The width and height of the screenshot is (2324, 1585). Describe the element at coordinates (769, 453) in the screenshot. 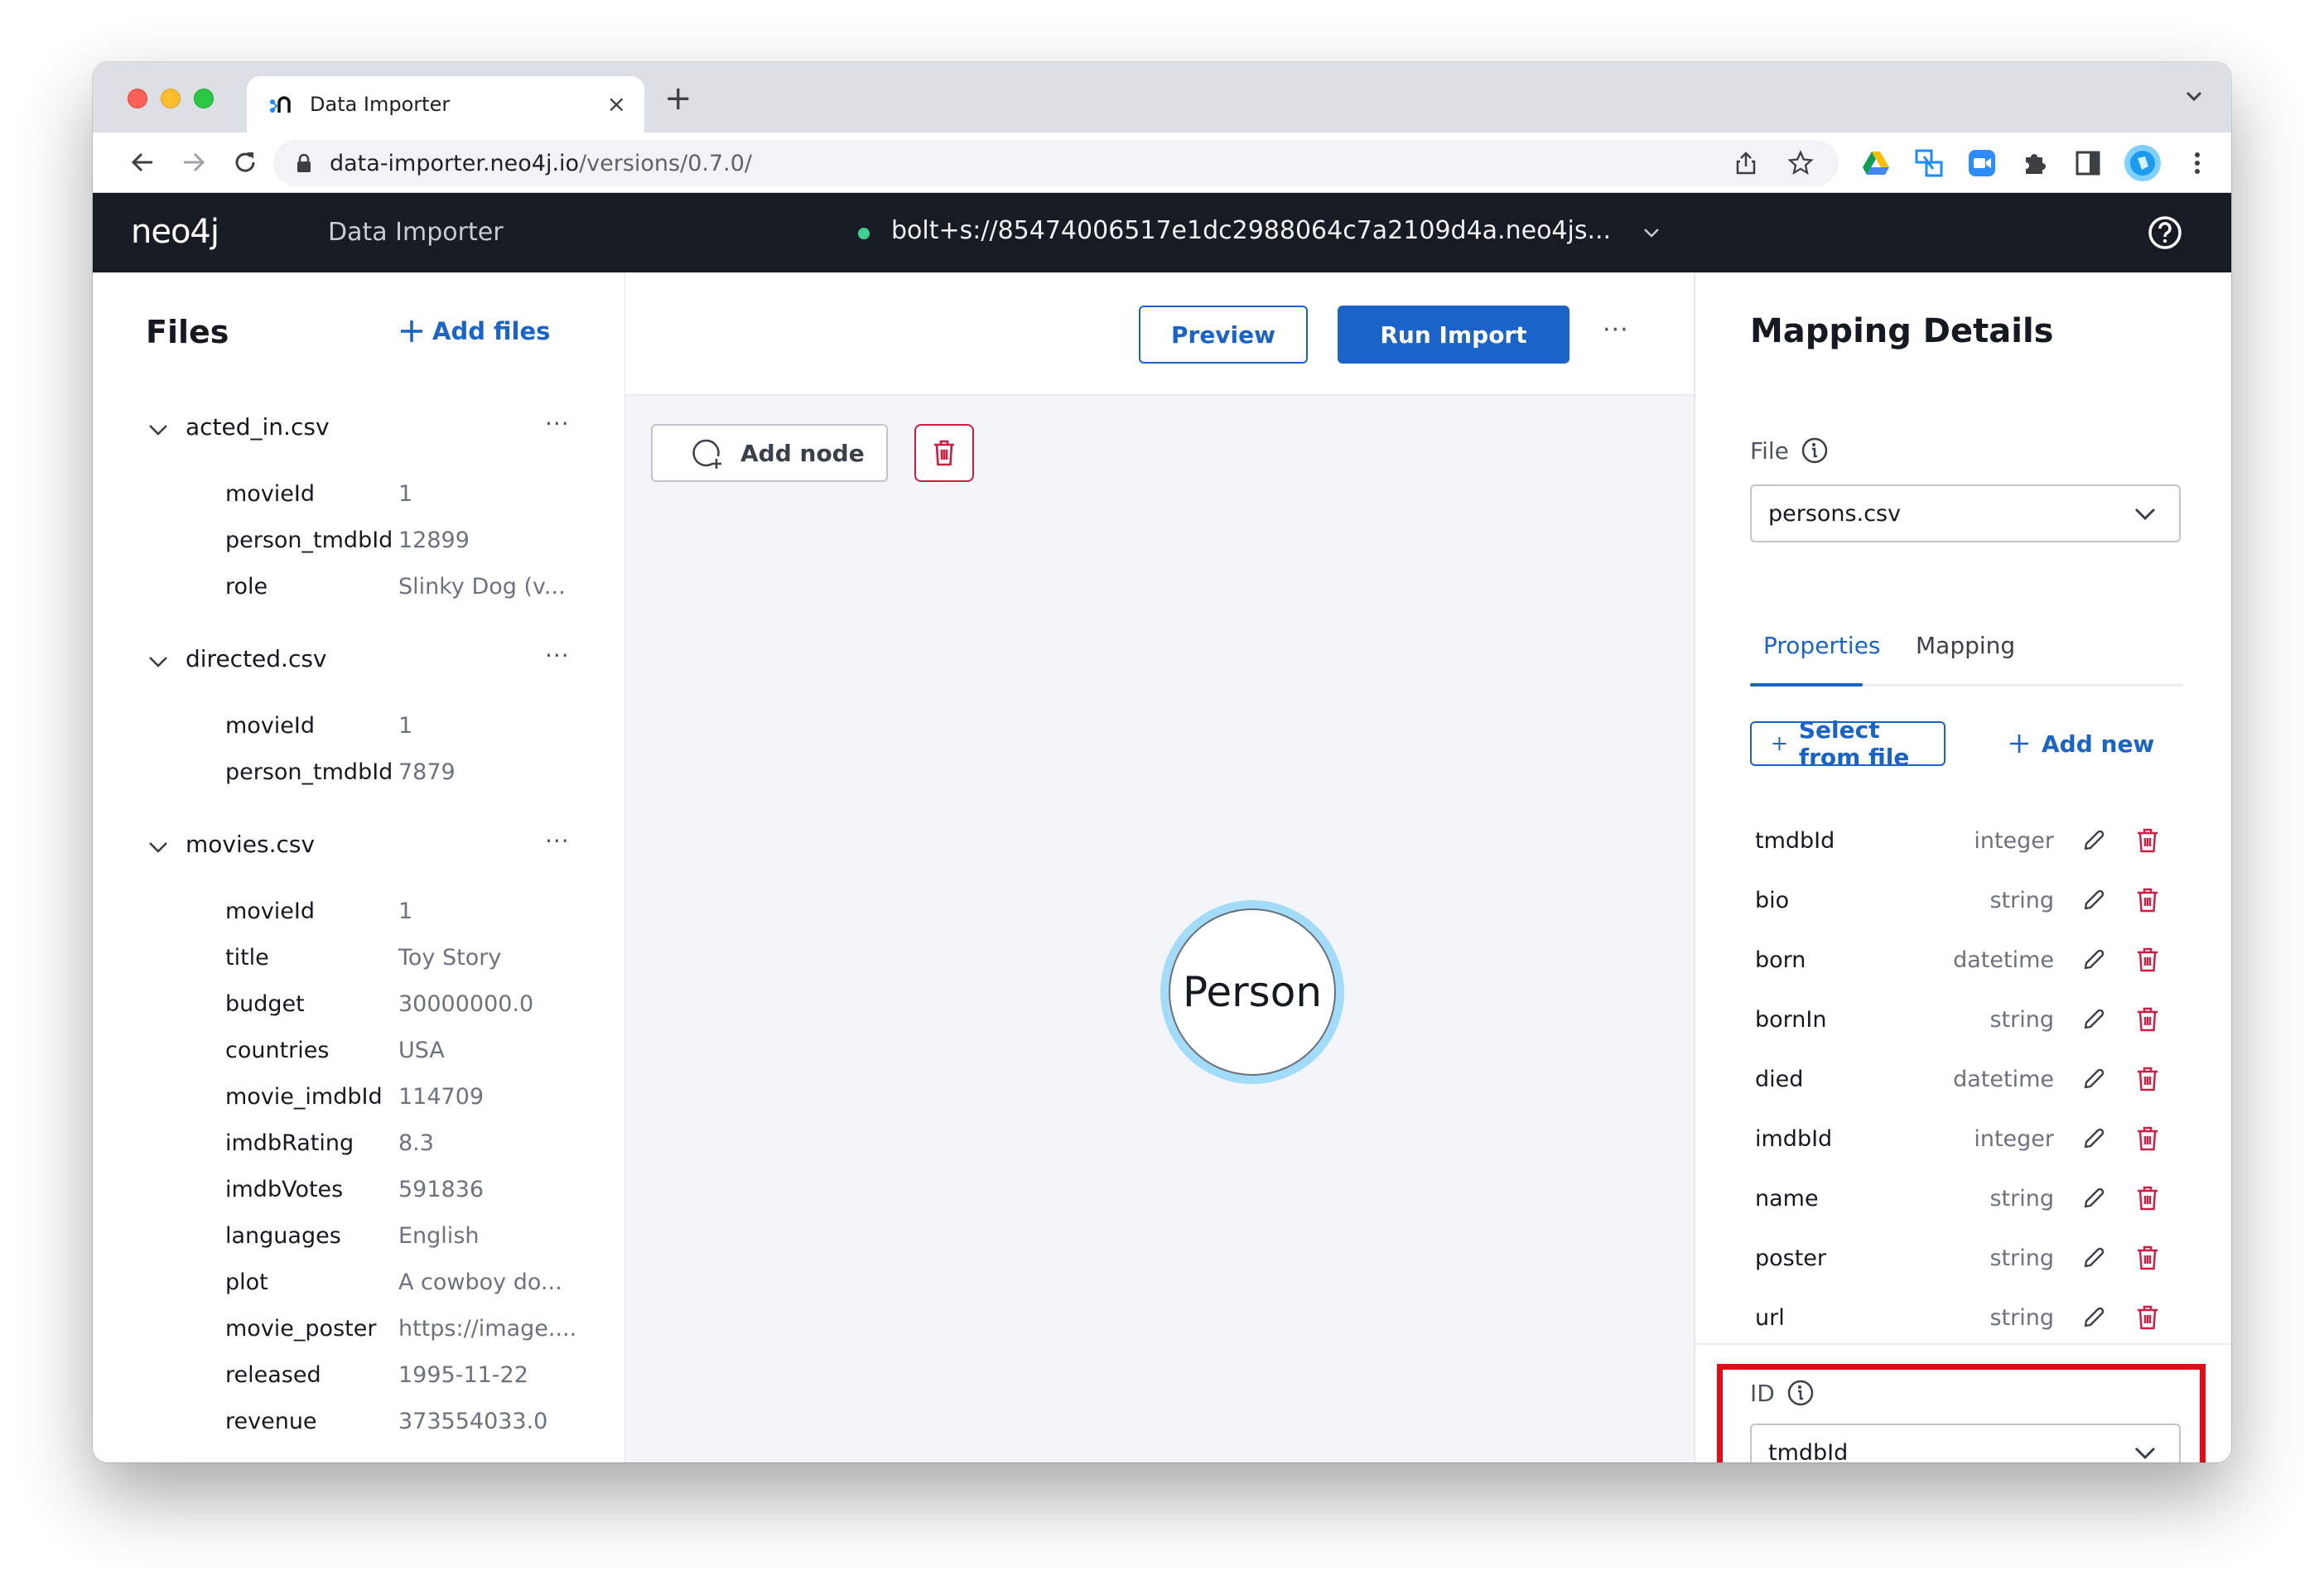

I see `add-node-button: Add node` at that location.